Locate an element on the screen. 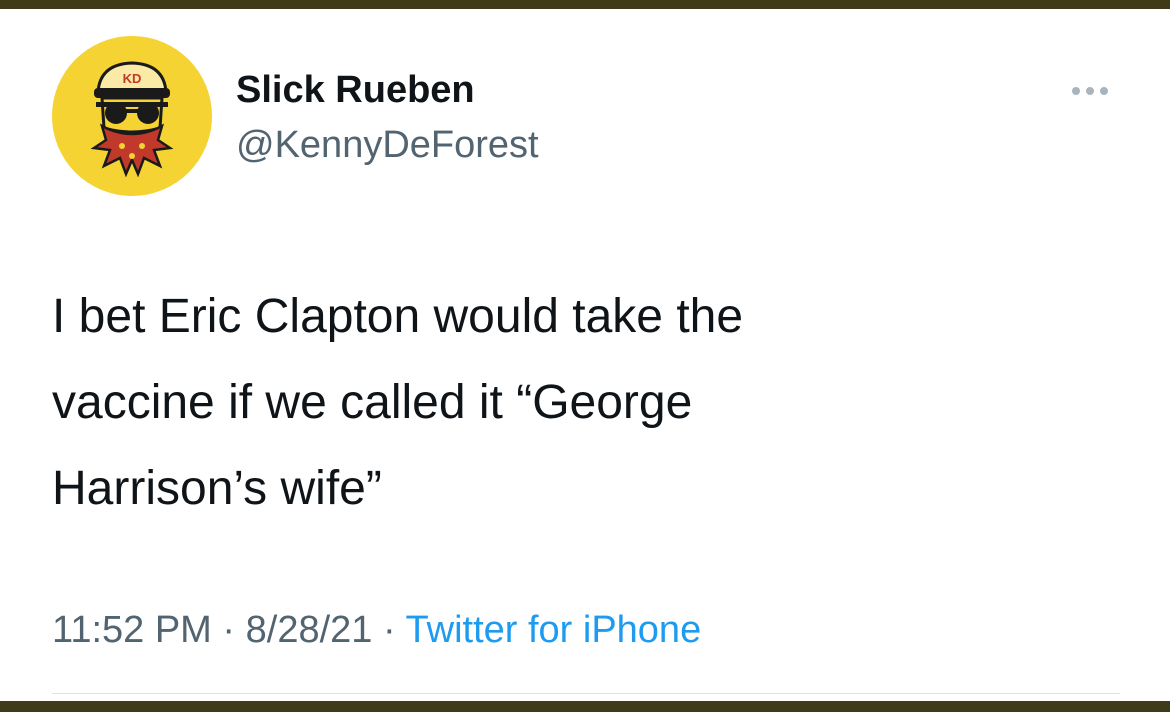  frame-bar-top is located at coordinates (585, 4).